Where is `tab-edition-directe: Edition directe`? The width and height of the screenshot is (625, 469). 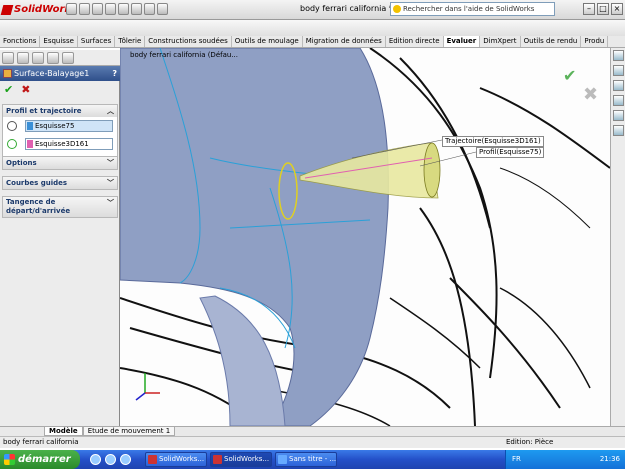 tab-edition-directe: Edition directe is located at coordinates (415, 41).